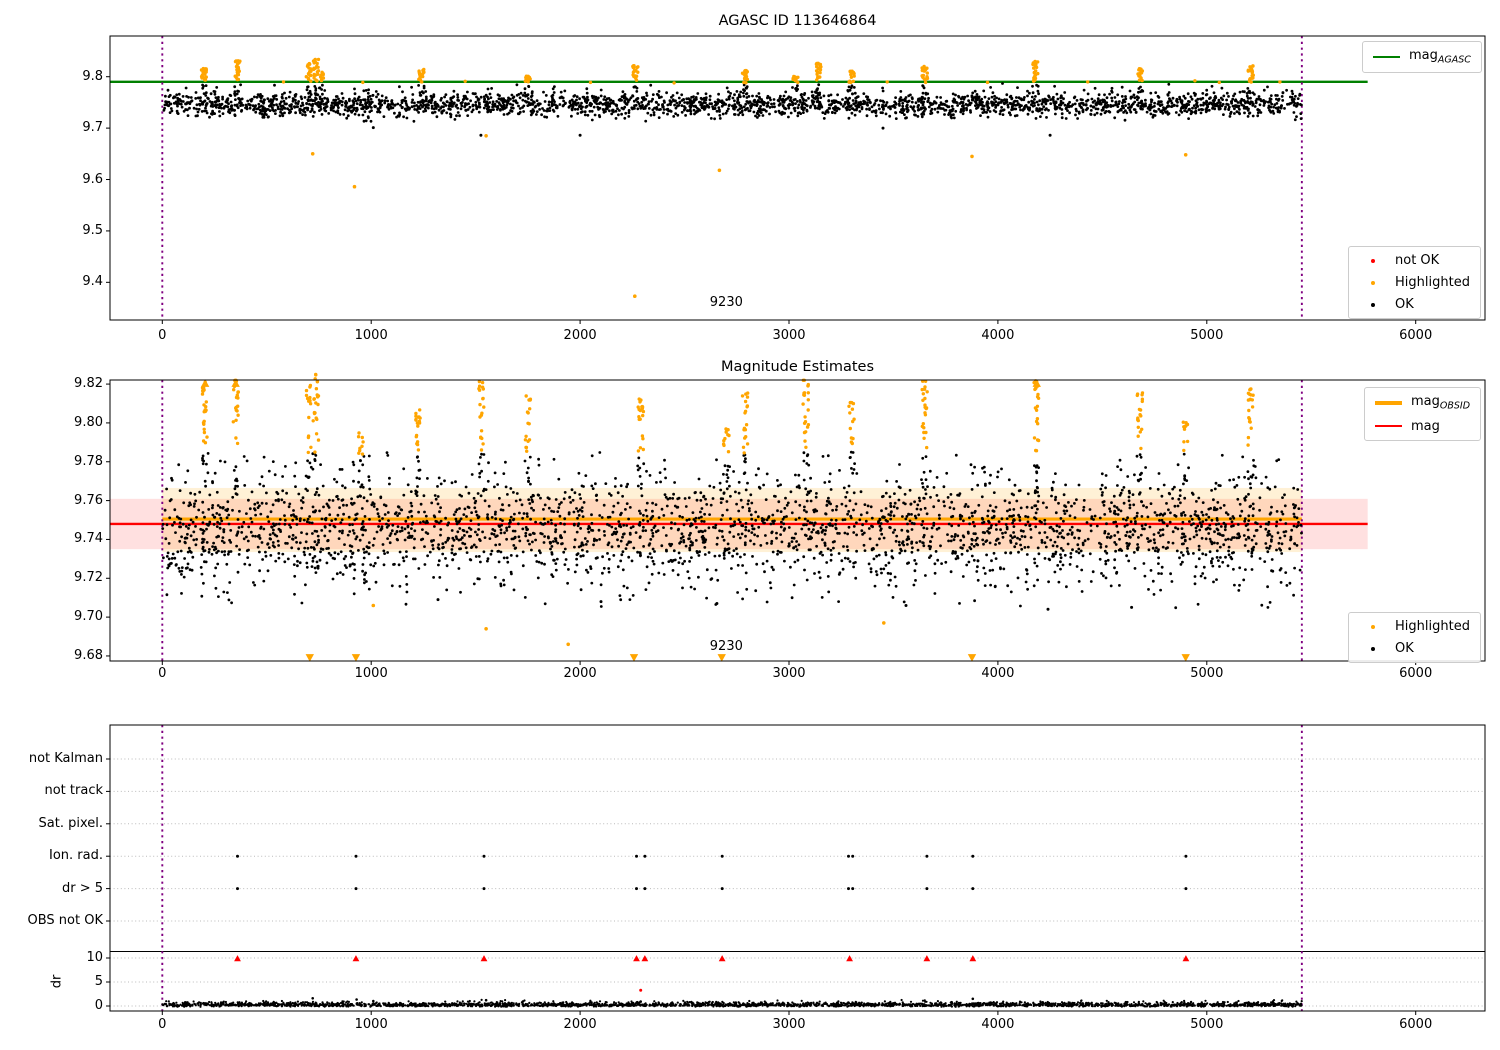 This screenshot has height=1050, width=1500. Describe the element at coordinates (998, 673) in the screenshot. I see `plot2-x-tick-label: 4000` at that location.